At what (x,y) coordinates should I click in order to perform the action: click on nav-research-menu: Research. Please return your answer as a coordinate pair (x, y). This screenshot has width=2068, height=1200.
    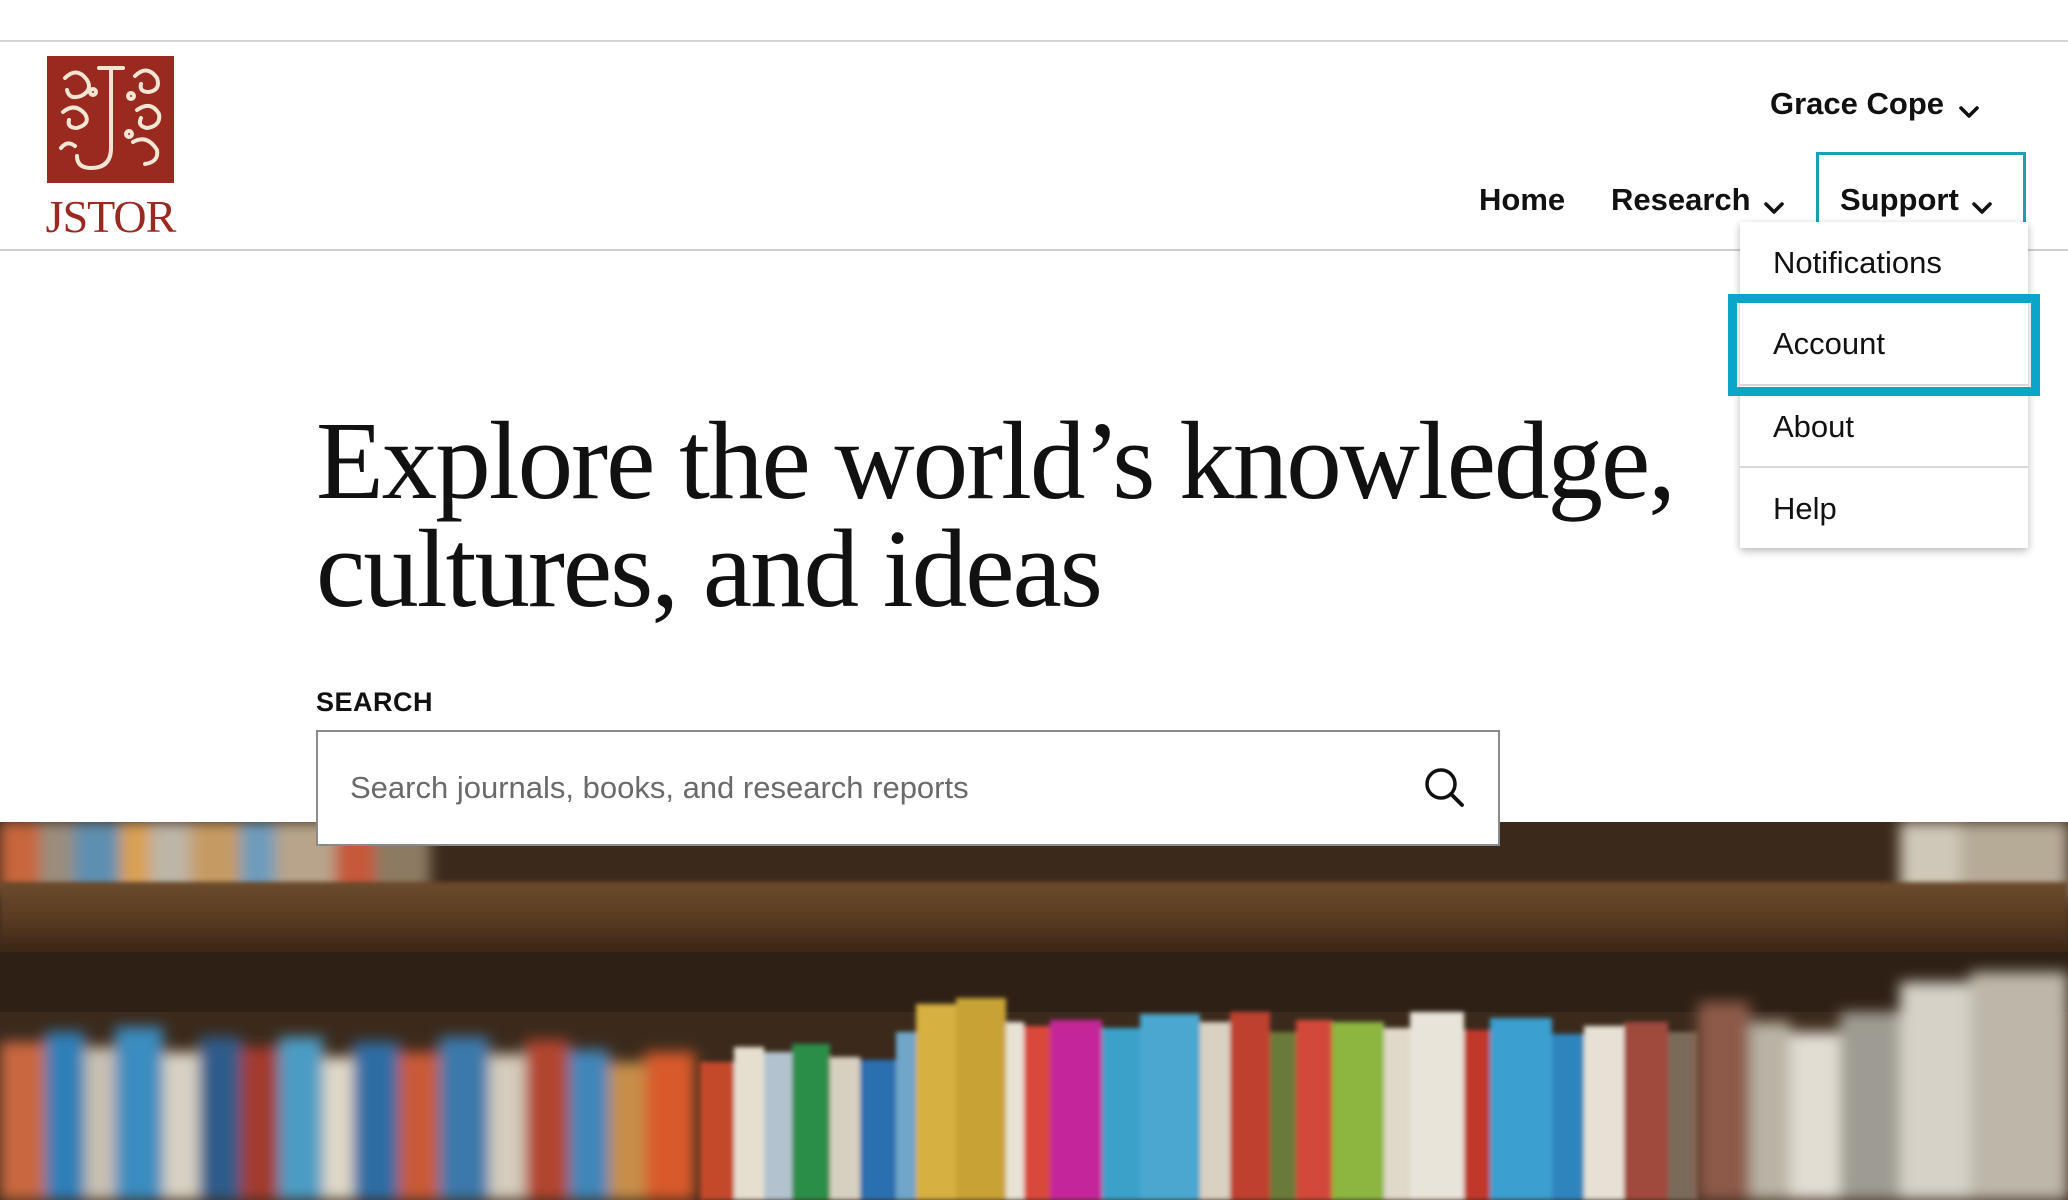
    Looking at the image, I should click on (1699, 200).